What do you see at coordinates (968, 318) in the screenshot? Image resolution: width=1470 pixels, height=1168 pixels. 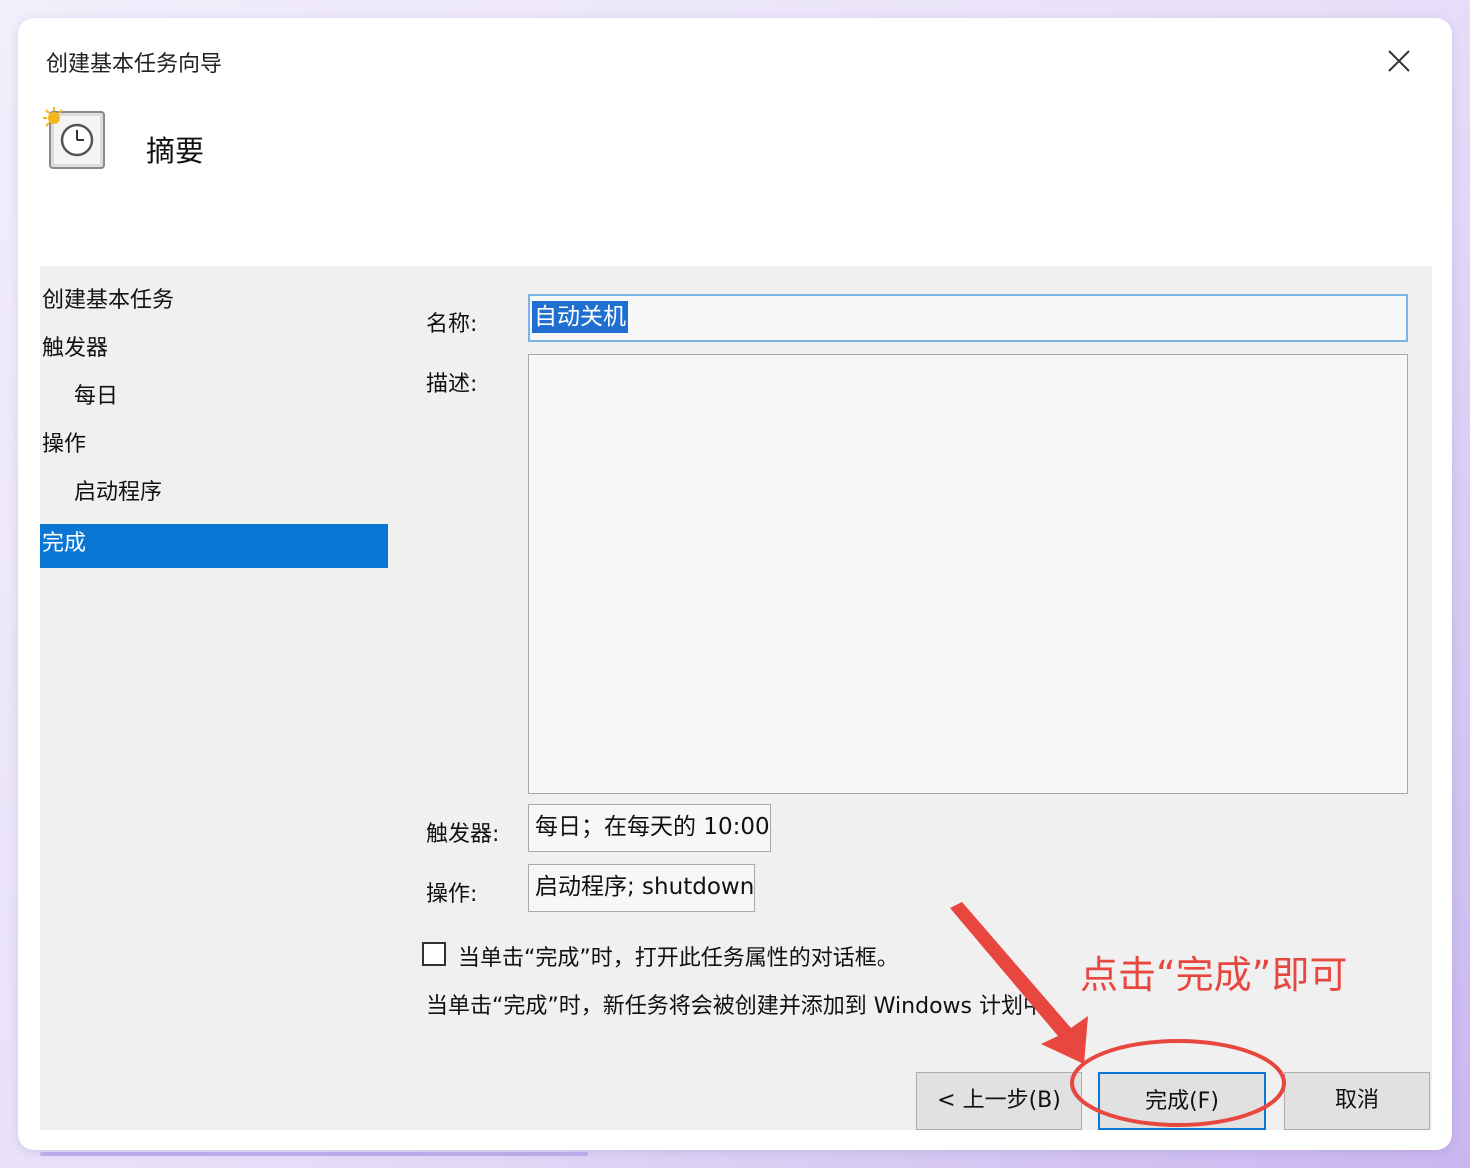 I see `name-input` at bounding box center [968, 318].